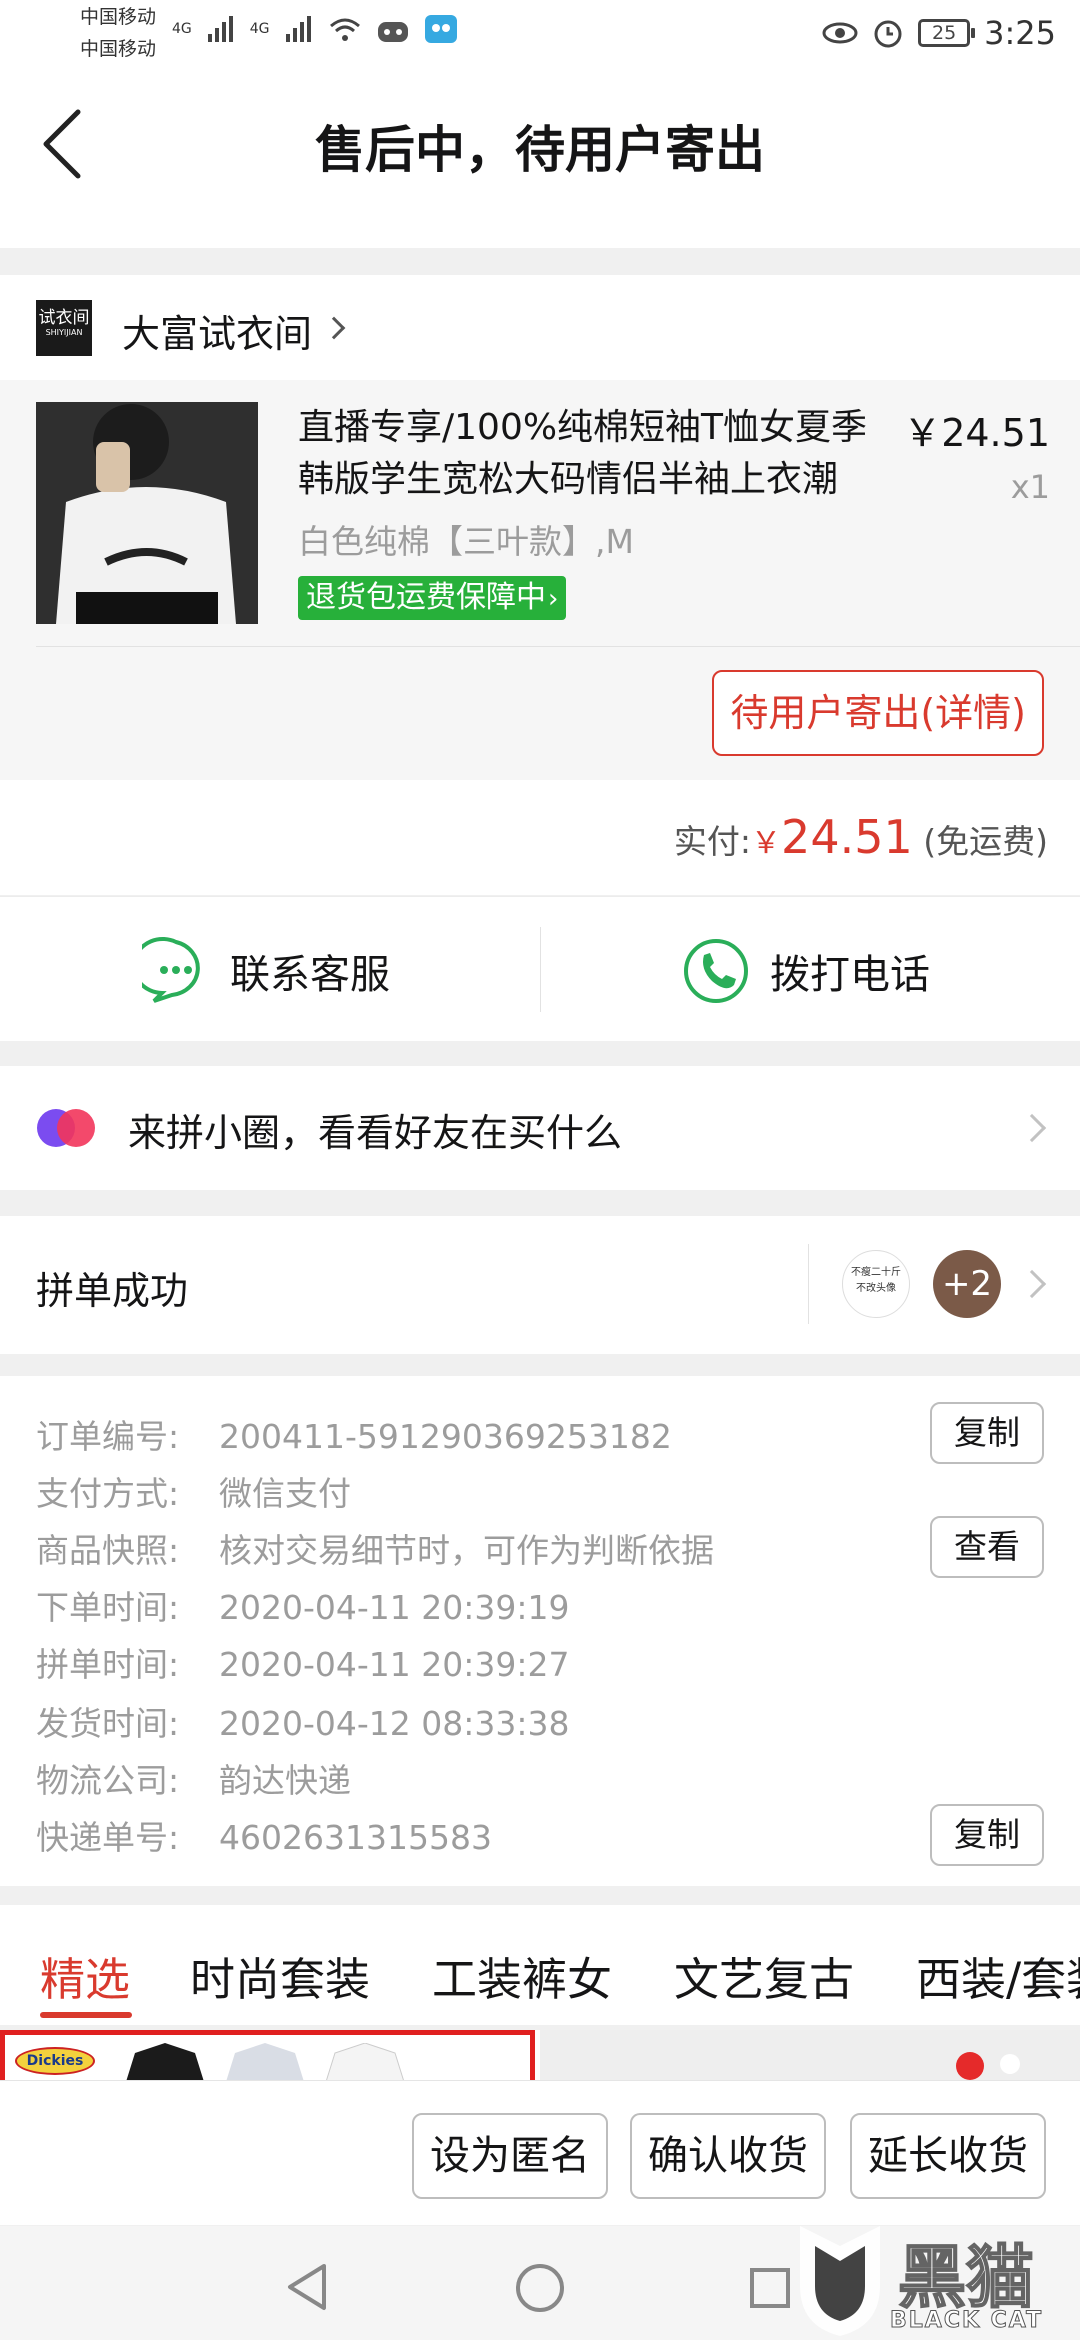 The width and height of the screenshot is (1080, 2340). Describe the element at coordinates (840, 33) in the screenshot. I see `eye-comfort-icon` at that location.